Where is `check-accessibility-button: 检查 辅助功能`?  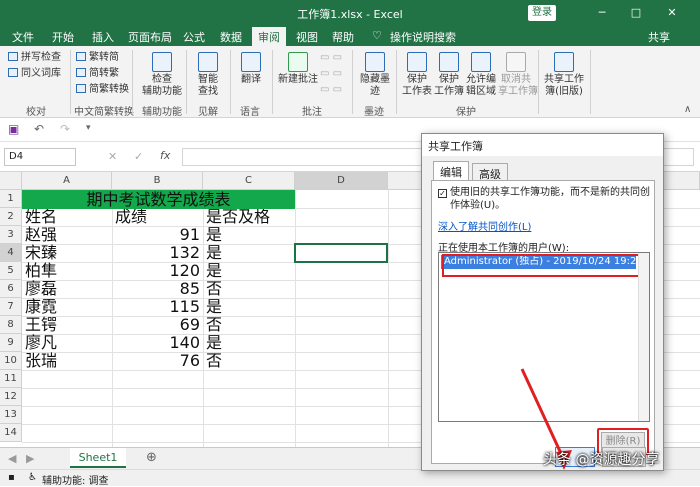
check-accessibility-button: 检查 辅助功能 is located at coordinates (162, 75).